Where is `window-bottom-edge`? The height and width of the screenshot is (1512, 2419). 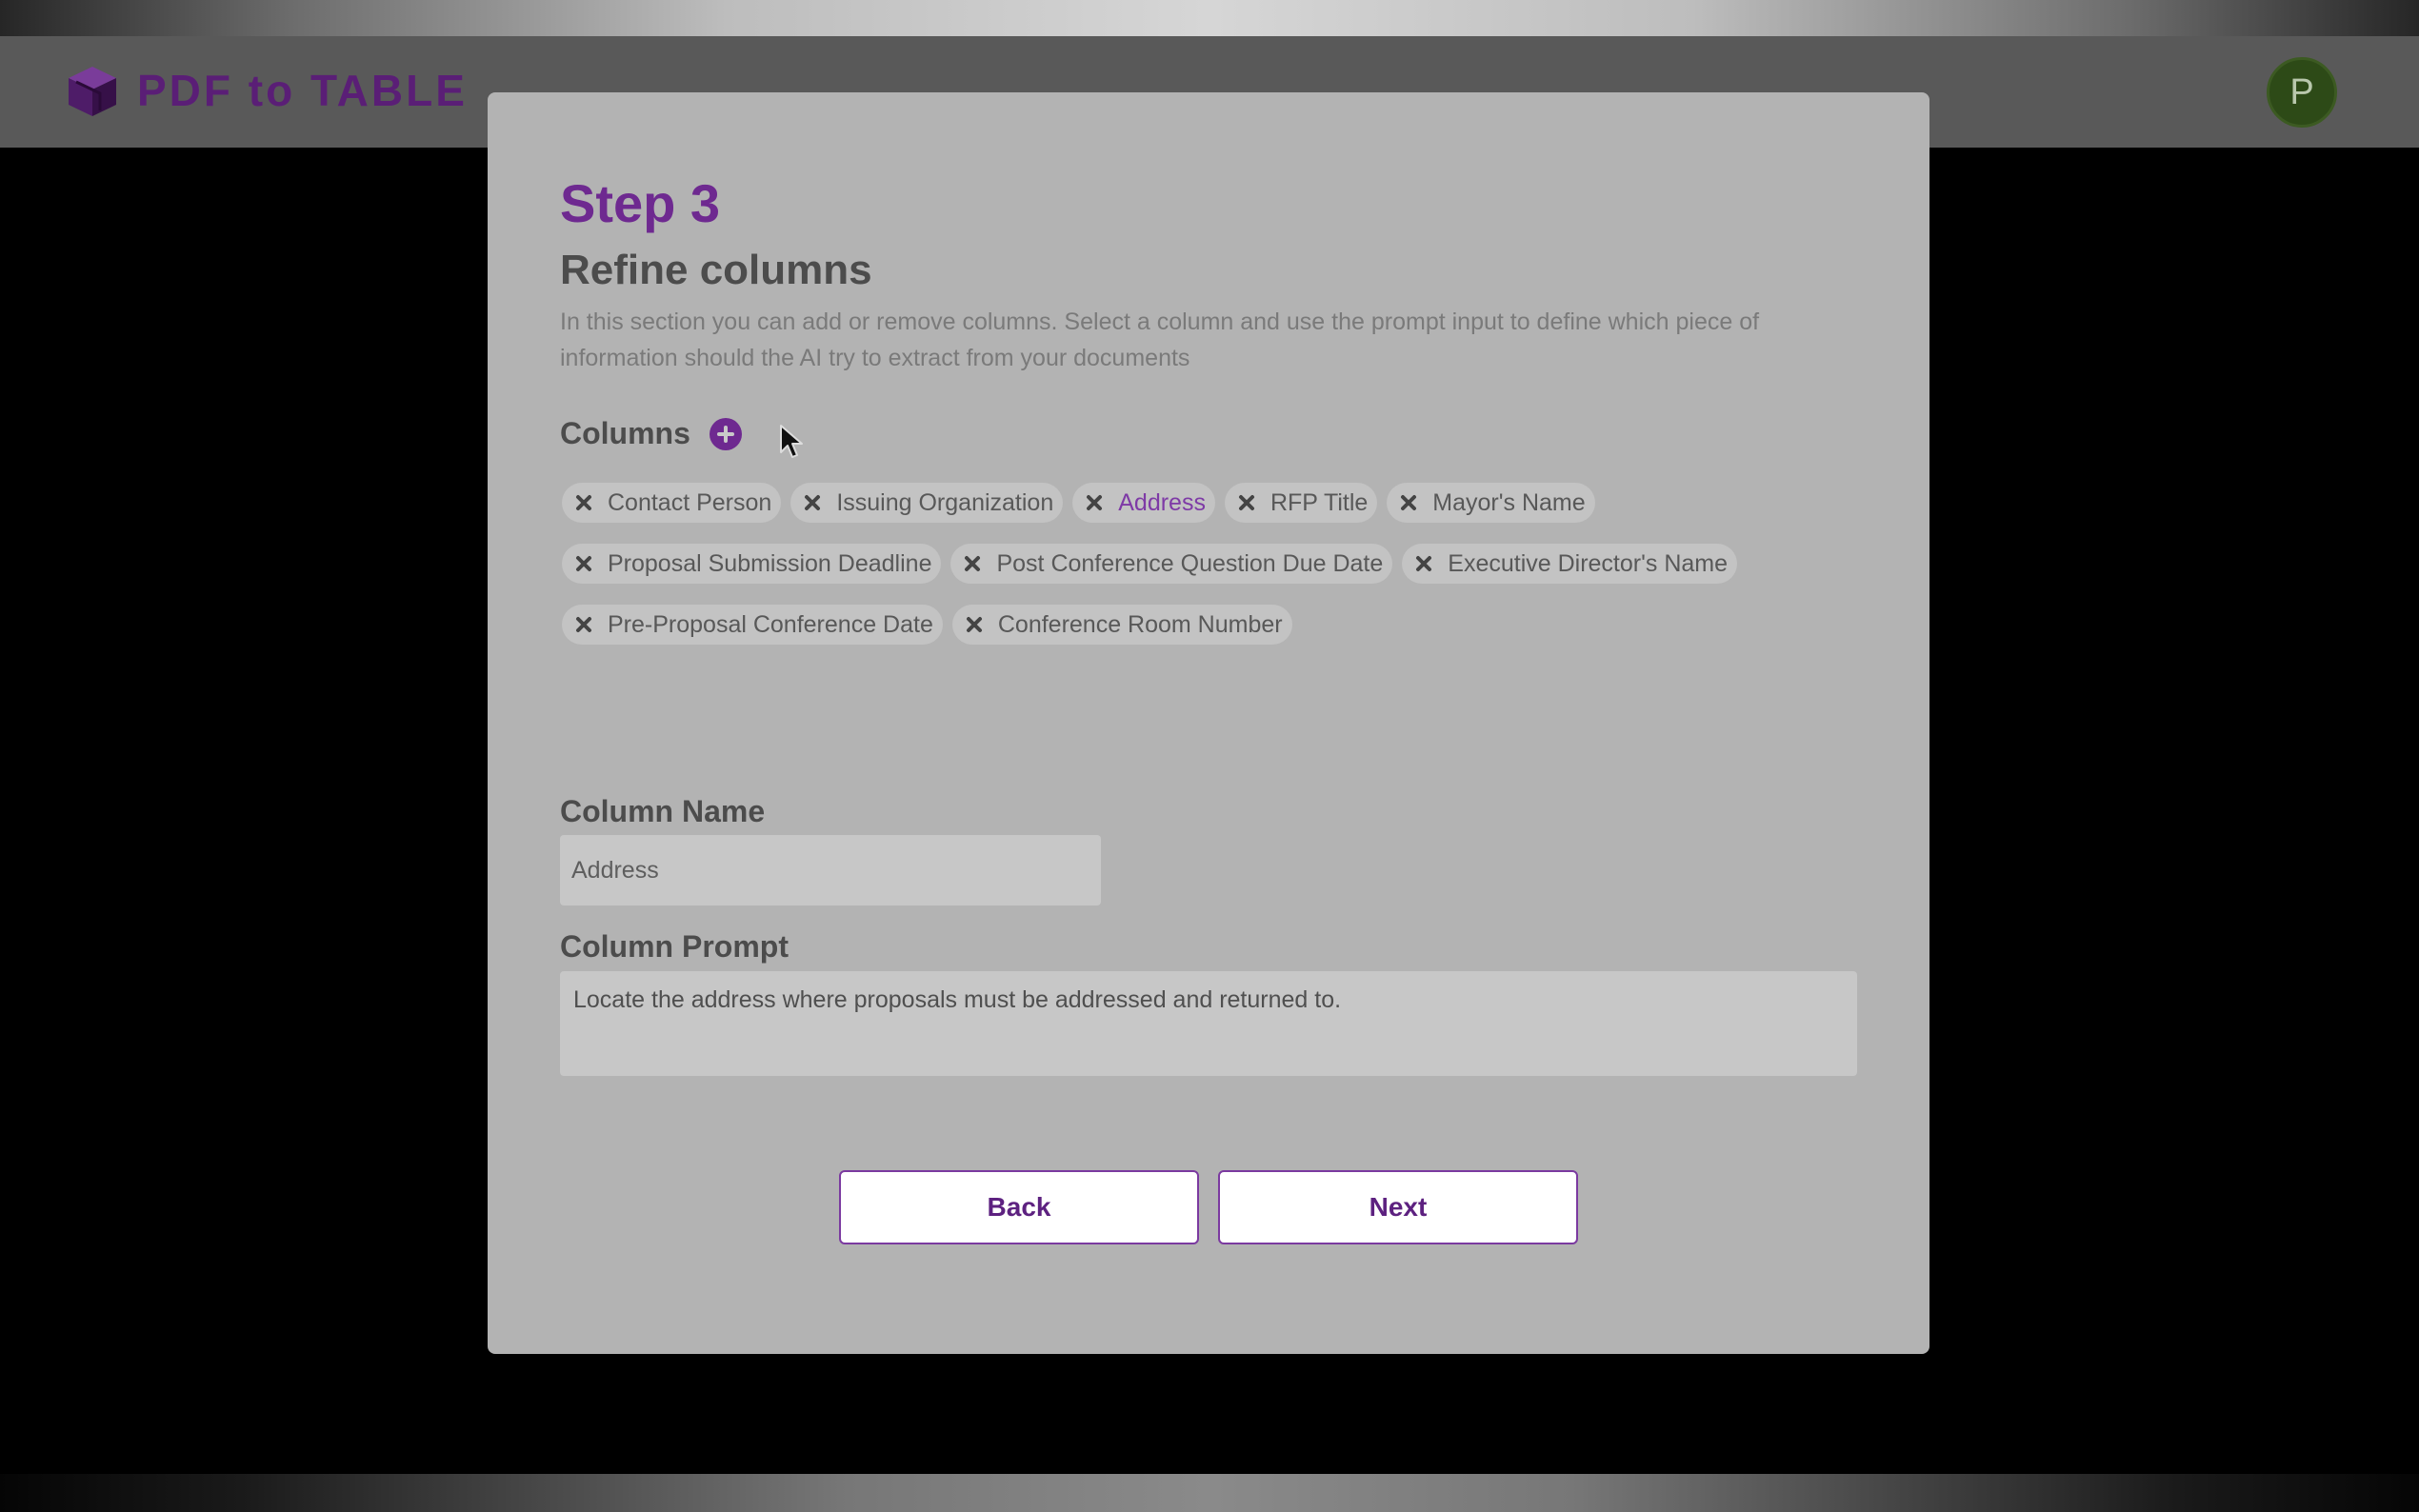
window-bottom-edge is located at coordinates (1209, 1493).